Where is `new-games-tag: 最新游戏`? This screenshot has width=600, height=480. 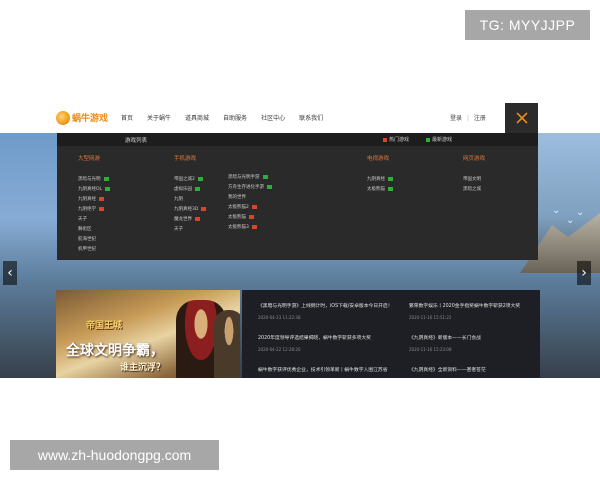
new-games-tag: 最新游戏 is located at coordinates (439, 139).